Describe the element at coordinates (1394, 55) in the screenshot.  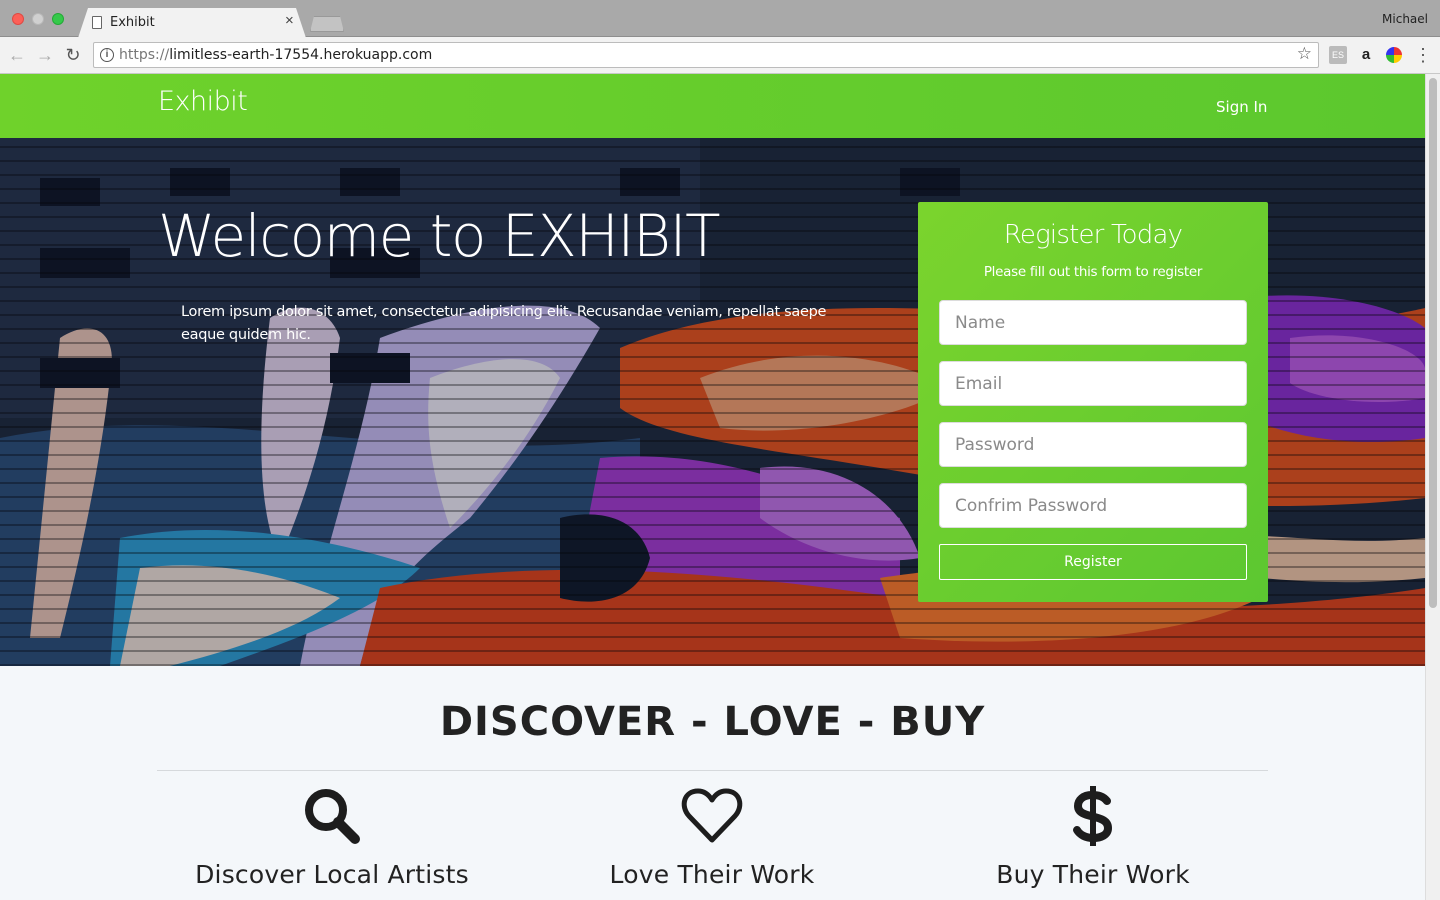
I see `color-extension-icon` at that location.